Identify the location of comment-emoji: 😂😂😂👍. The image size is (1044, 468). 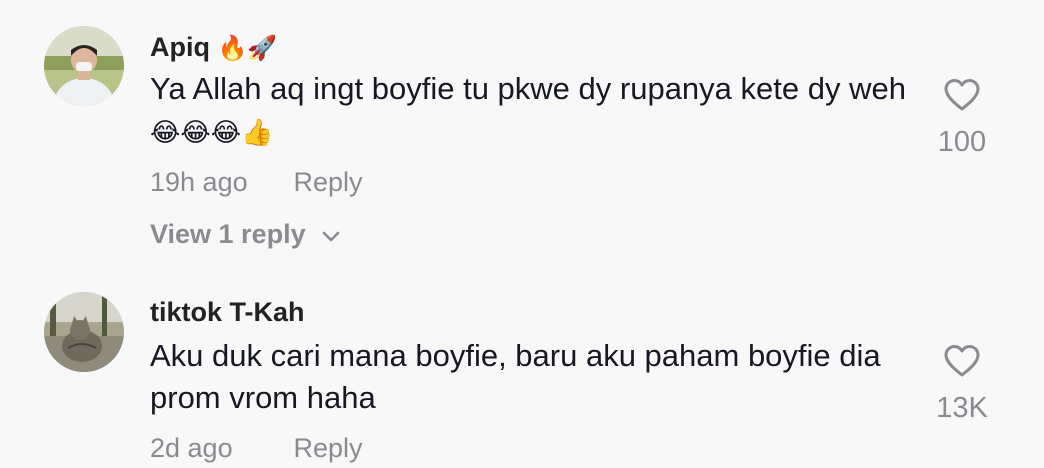
(212, 133).